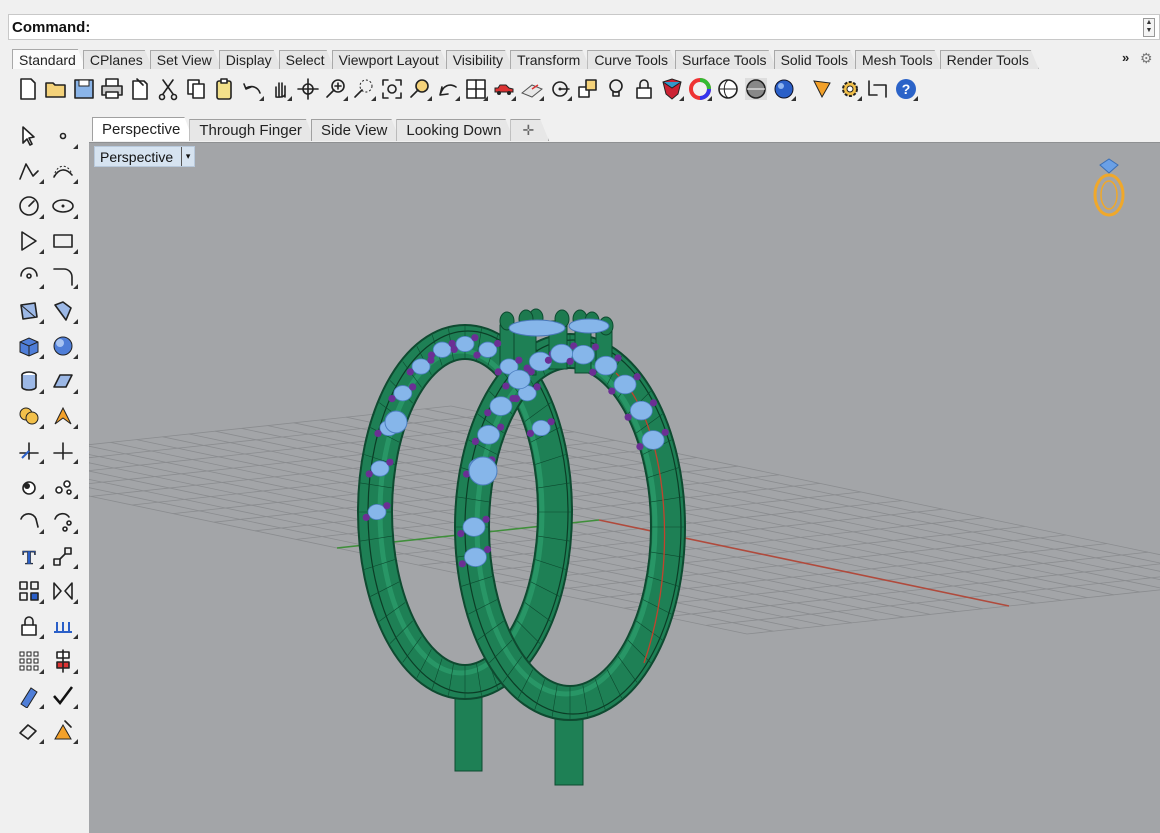  I want to click on undo-view-icon, so click(448, 89).